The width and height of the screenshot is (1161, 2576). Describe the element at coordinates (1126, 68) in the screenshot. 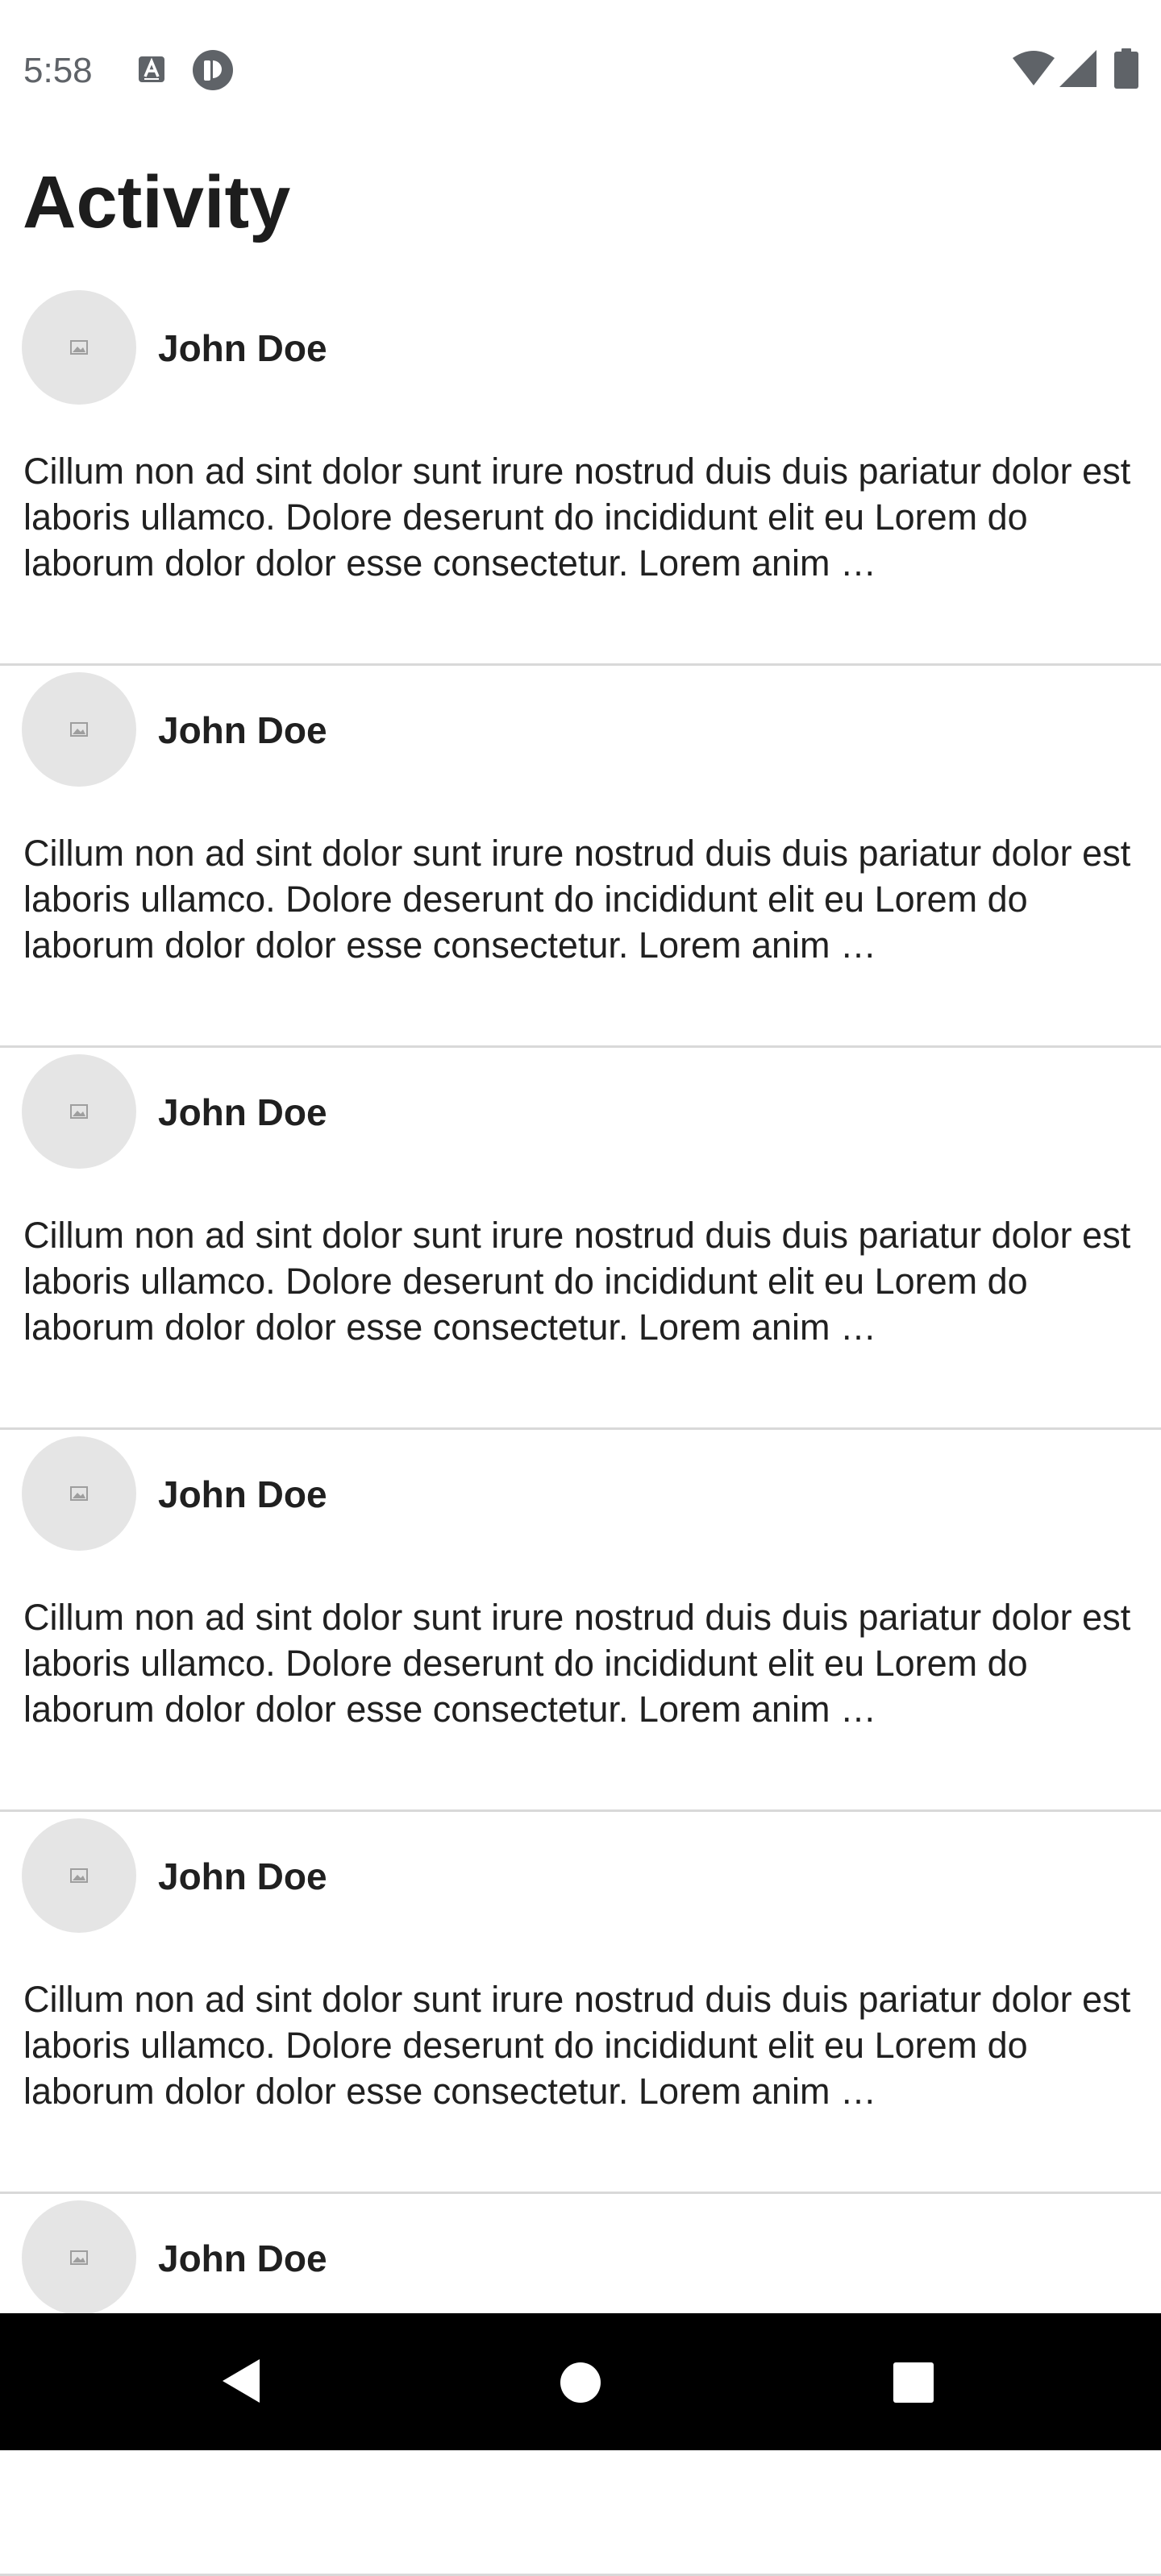

I see `battery-icon` at that location.